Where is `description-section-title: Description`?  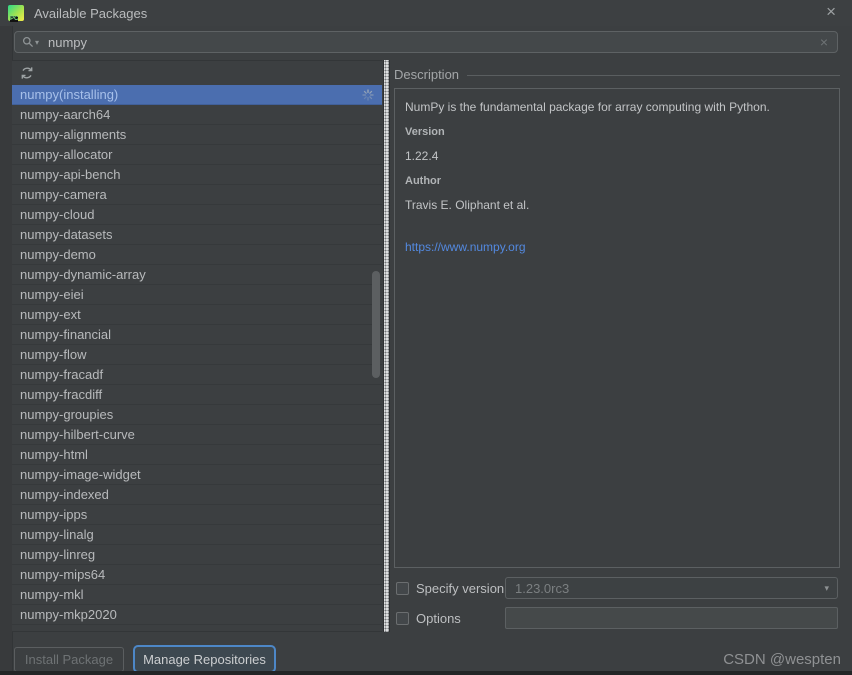 description-section-title: Description is located at coordinates (427, 74).